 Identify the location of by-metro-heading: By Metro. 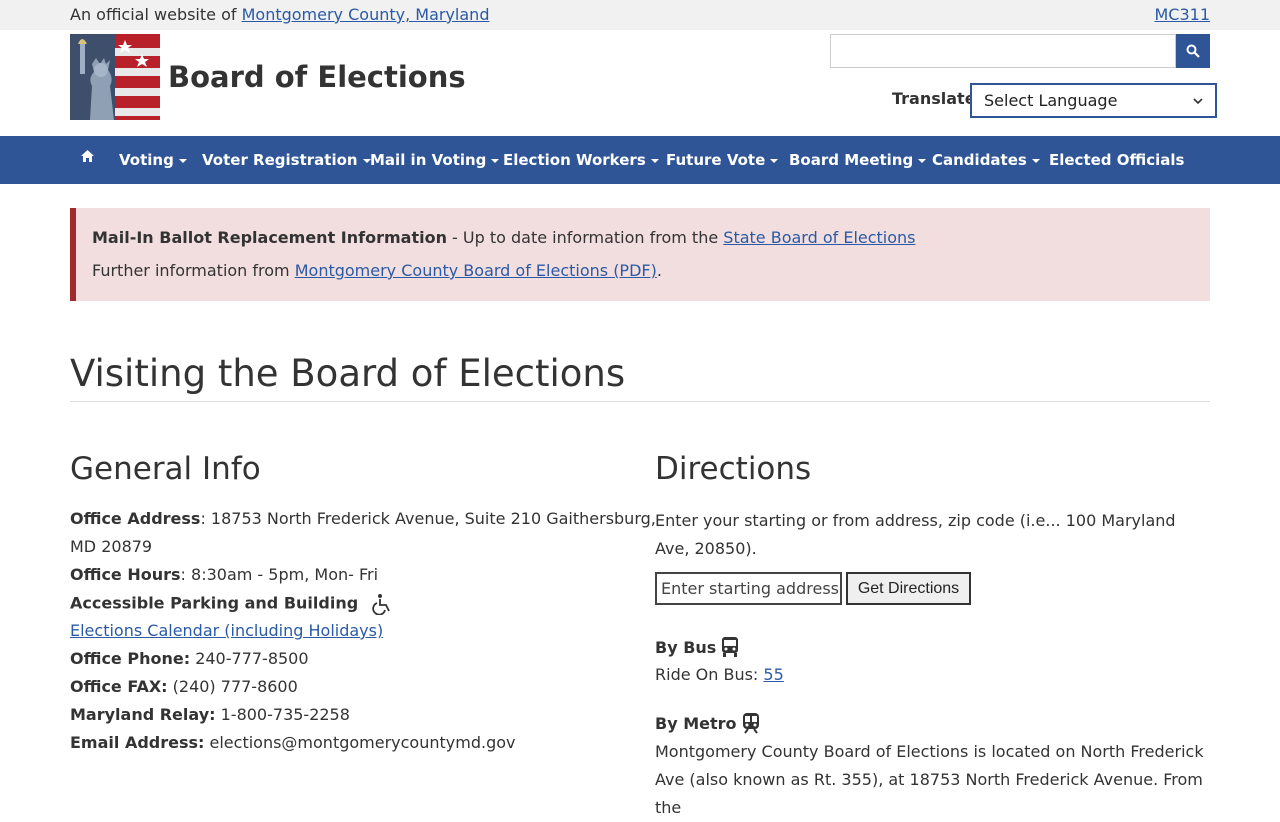
(708, 723).